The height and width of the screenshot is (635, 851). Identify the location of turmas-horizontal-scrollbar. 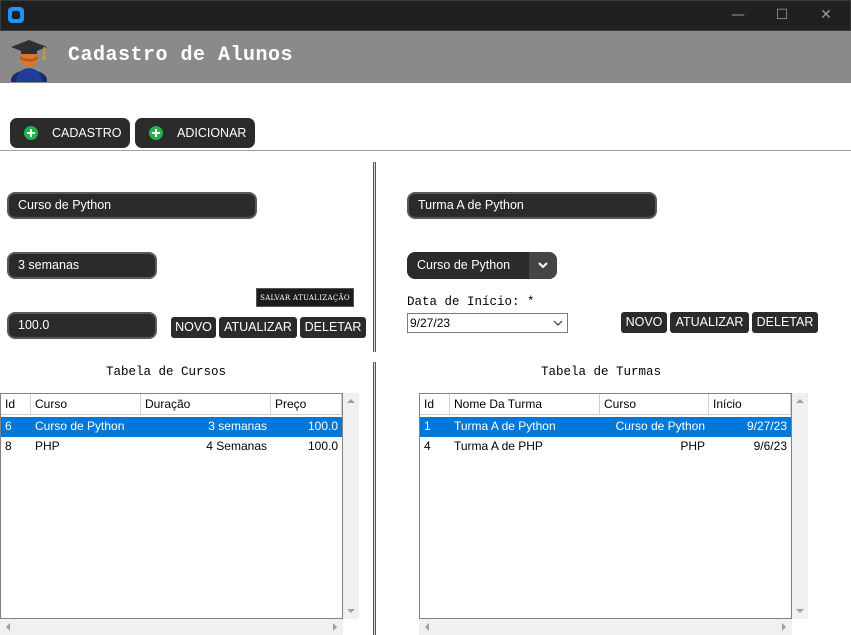
(605, 627).